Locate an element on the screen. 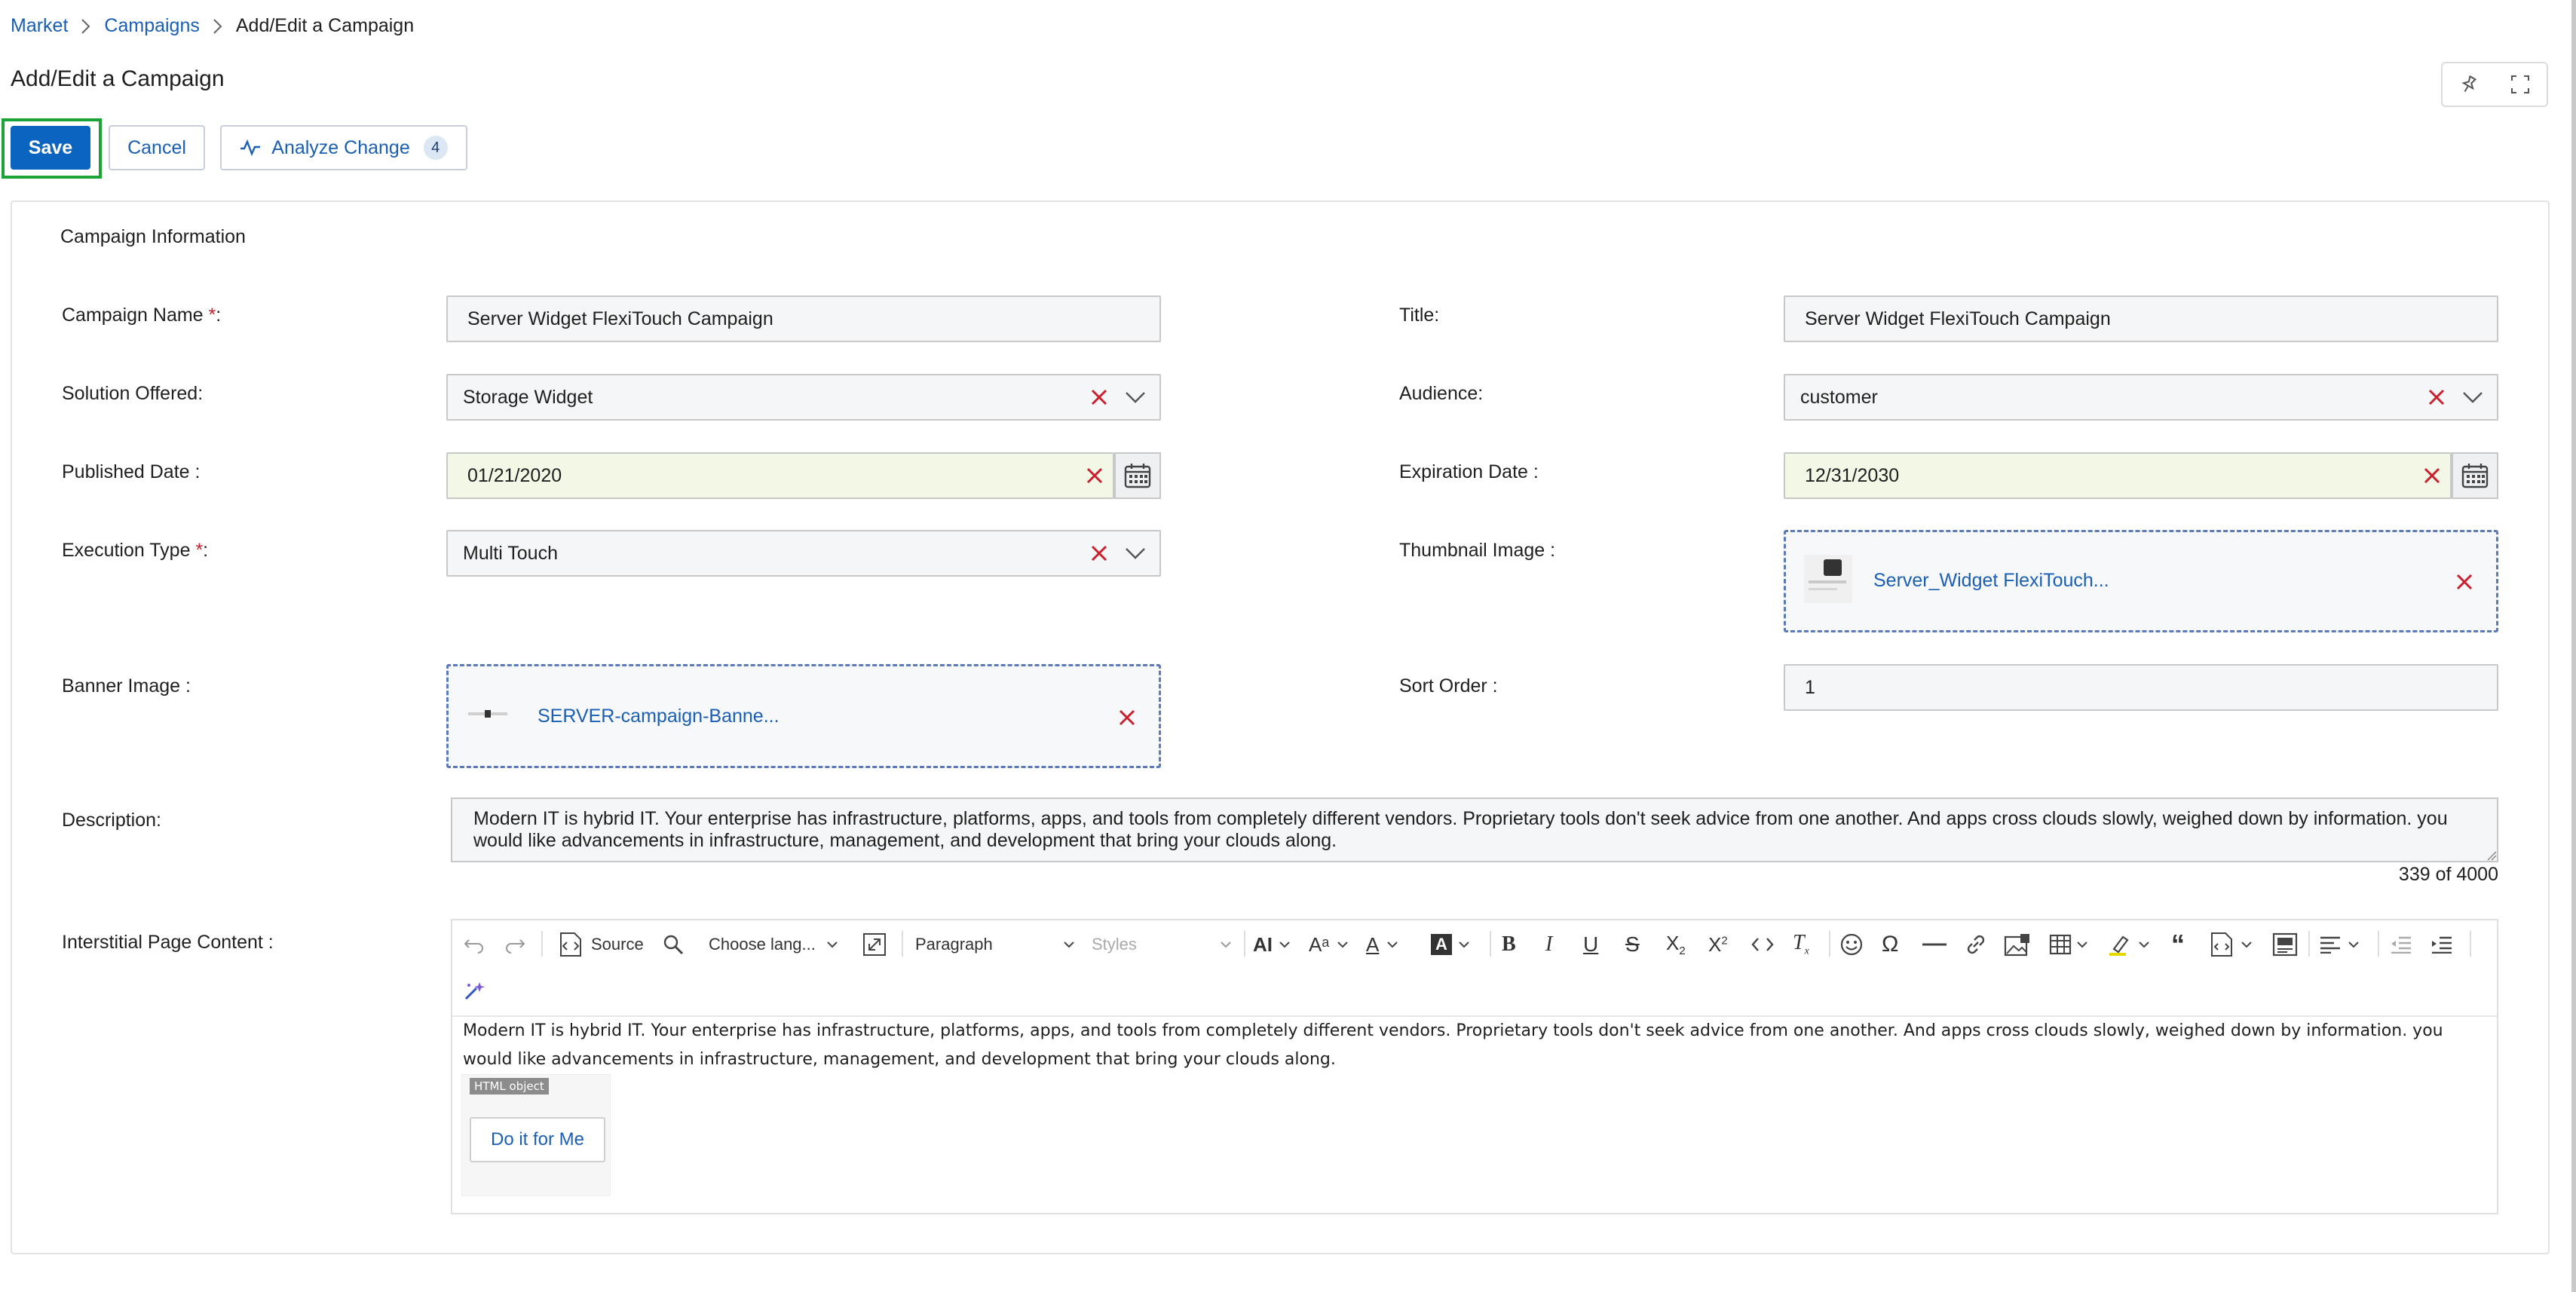  maximize-icon is located at coordinates (874, 944).